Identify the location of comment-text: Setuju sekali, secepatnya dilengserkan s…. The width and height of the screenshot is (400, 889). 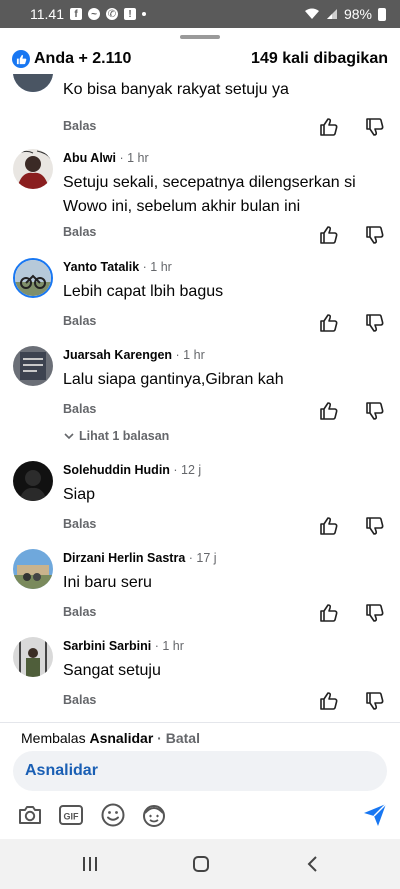
(209, 194).